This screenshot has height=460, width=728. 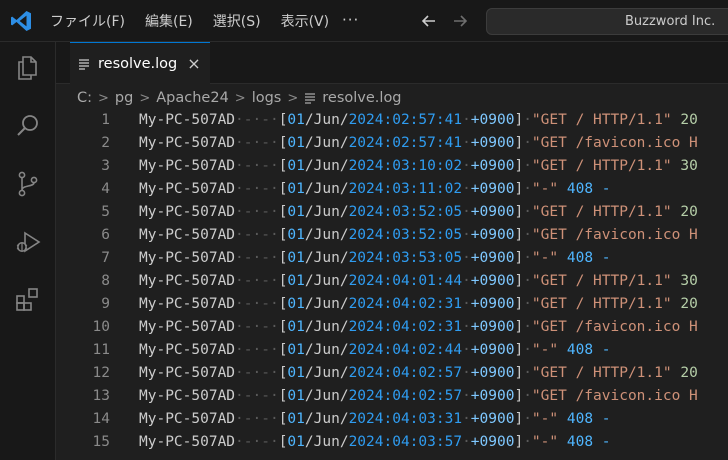 What do you see at coordinates (429, 21) in the screenshot?
I see `back-arrow-icon` at bounding box center [429, 21].